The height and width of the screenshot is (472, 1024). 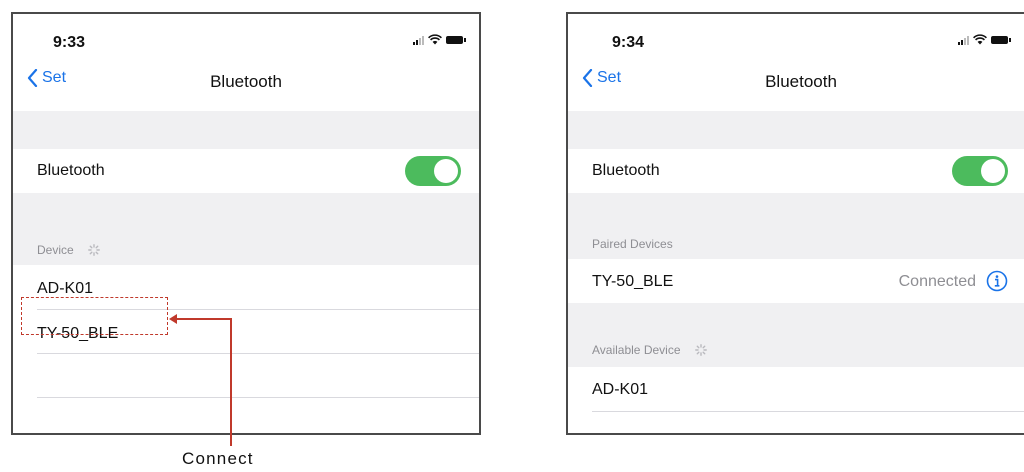 What do you see at coordinates (633, 281) in the screenshot?
I see `paired-device-name: TY-50_BLE` at bounding box center [633, 281].